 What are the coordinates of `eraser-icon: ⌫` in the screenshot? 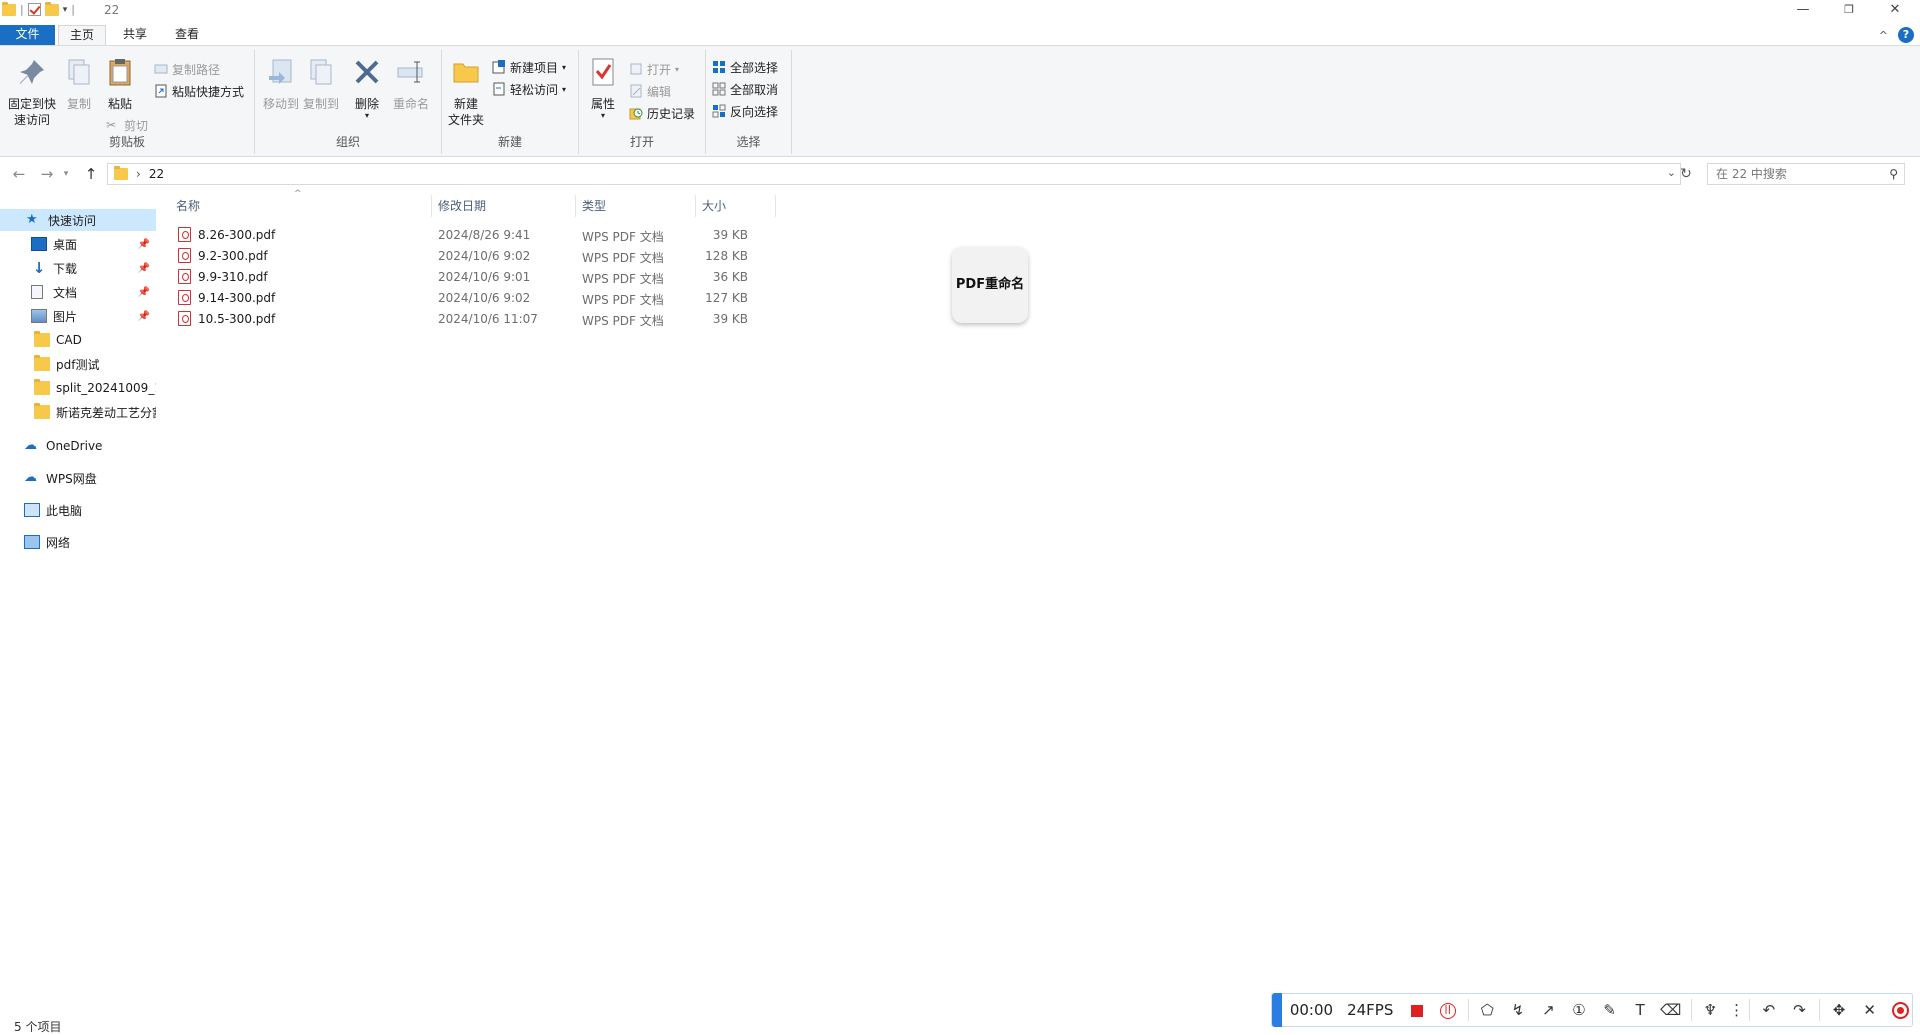 It's located at (1671, 1010).